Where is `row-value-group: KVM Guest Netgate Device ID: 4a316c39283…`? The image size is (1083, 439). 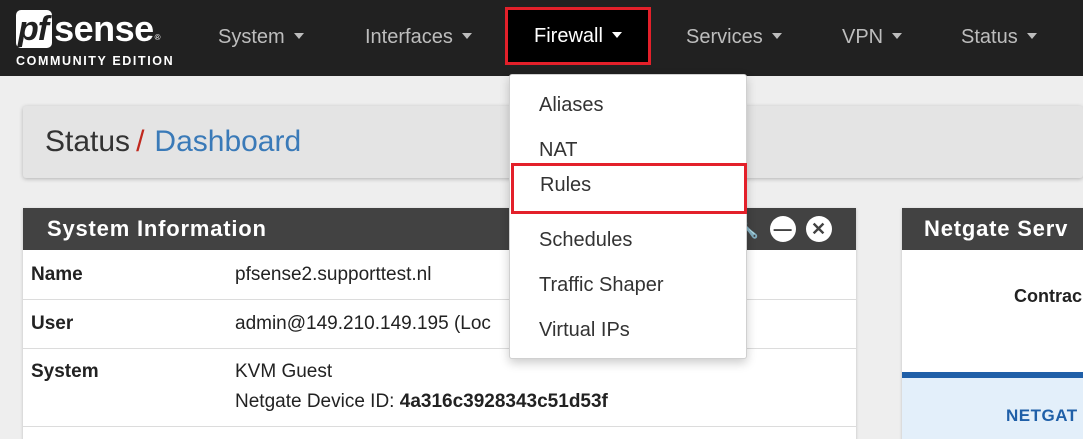 row-value-group: KVM Guest Netgate Device ID: 4a316c39283… is located at coordinates (421, 393).